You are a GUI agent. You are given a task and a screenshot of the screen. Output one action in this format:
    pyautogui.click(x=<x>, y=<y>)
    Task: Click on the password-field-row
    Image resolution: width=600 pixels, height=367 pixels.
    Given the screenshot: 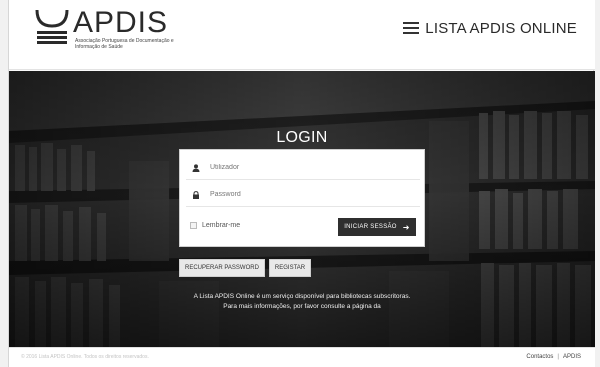 What is the action you would take?
    pyautogui.click(x=303, y=195)
    